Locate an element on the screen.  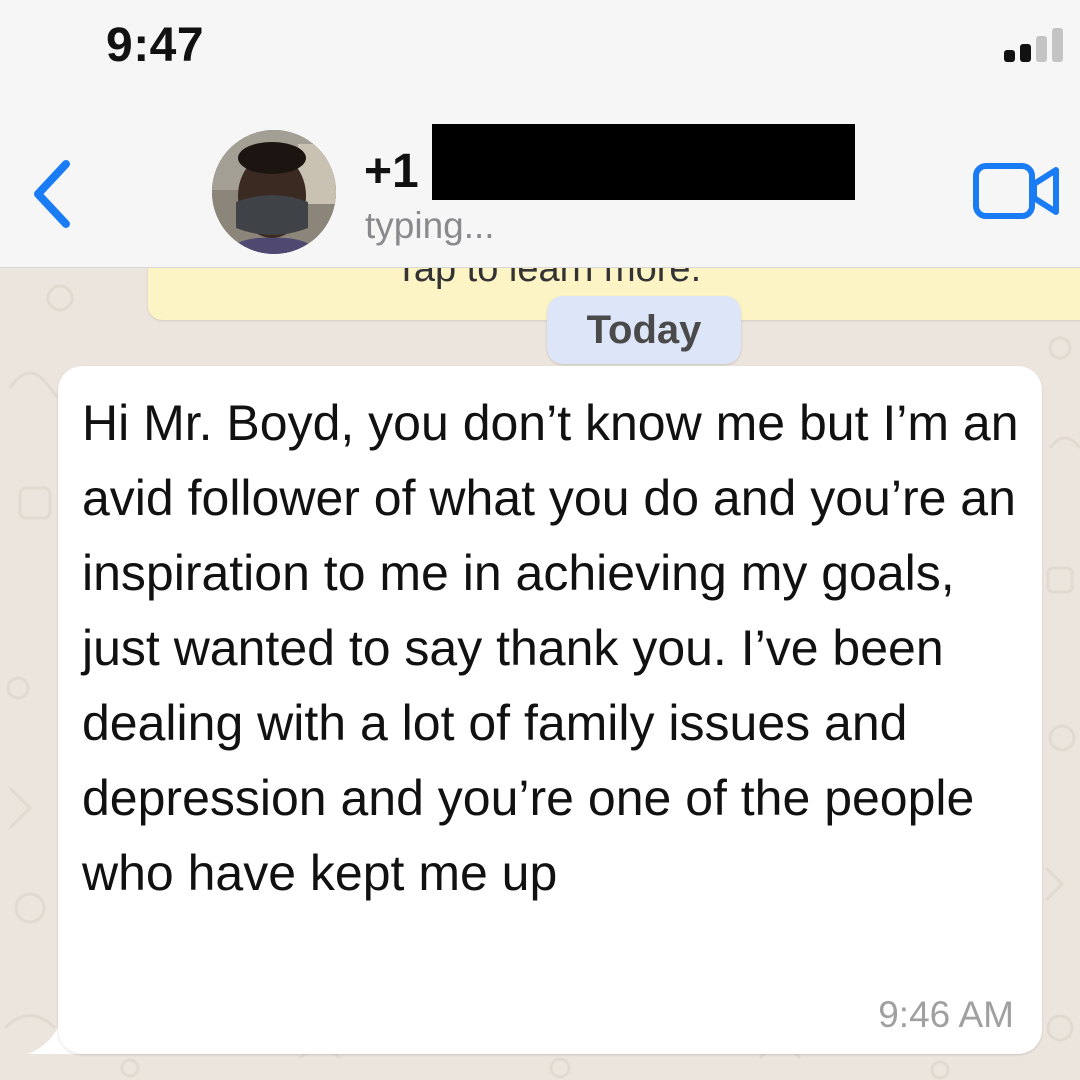
chevron-left-icon is located at coordinates (52, 194).